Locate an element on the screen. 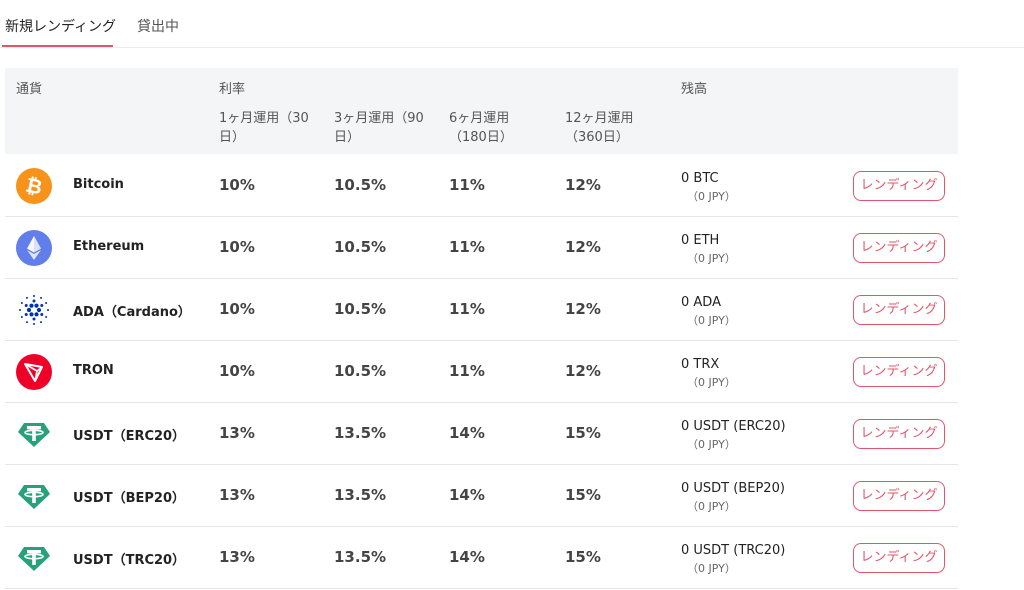 The width and height of the screenshot is (1024, 590). tab-lending-in-progress: 貸出中 is located at coordinates (158, 26).